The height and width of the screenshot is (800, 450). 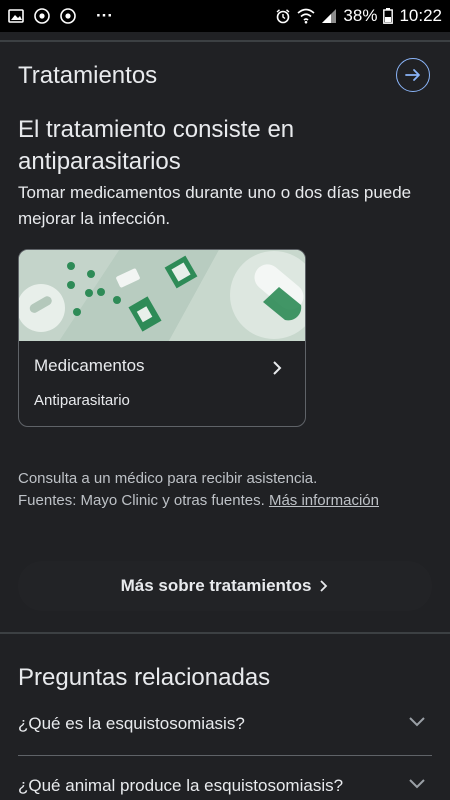 I want to click on battery-icon, so click(x=388, y=16).